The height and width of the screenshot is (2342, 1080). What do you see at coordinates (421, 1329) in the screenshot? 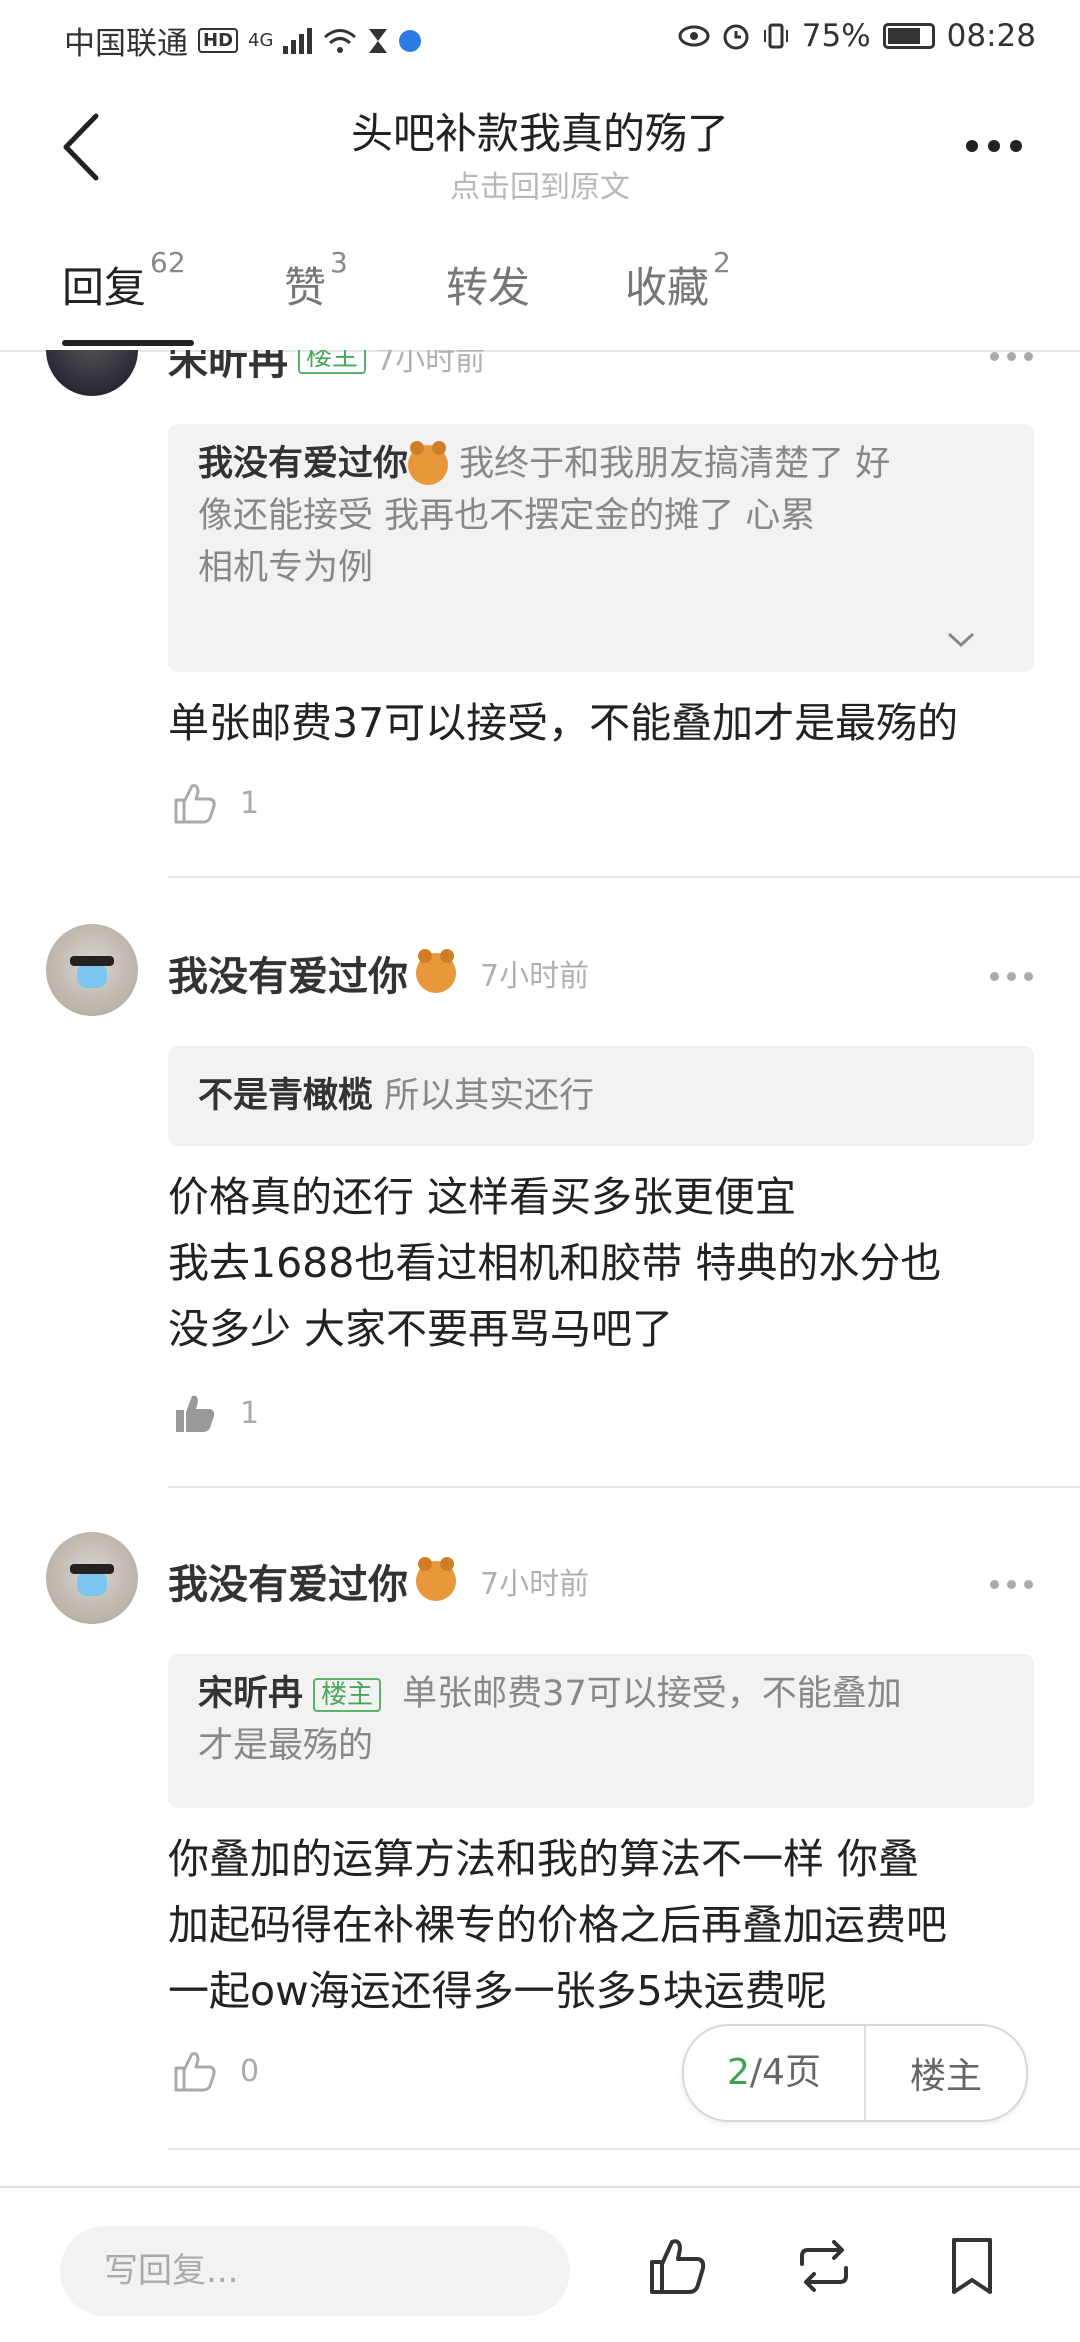
I see `reply-body-line: 没多少 大家不要再骂马吧了` at bounding box center [421, 1329].